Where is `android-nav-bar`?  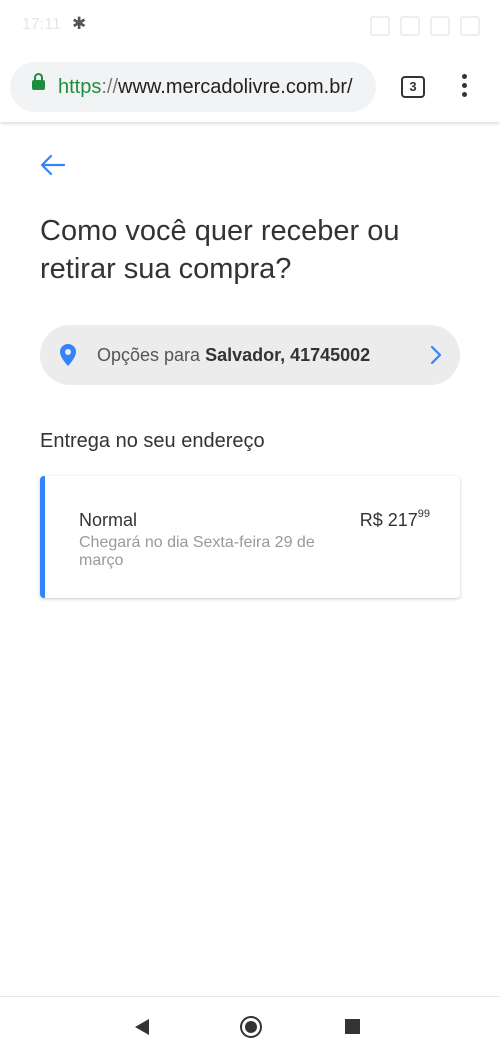
android-nav-bar is located at coordinates (250, 1026).